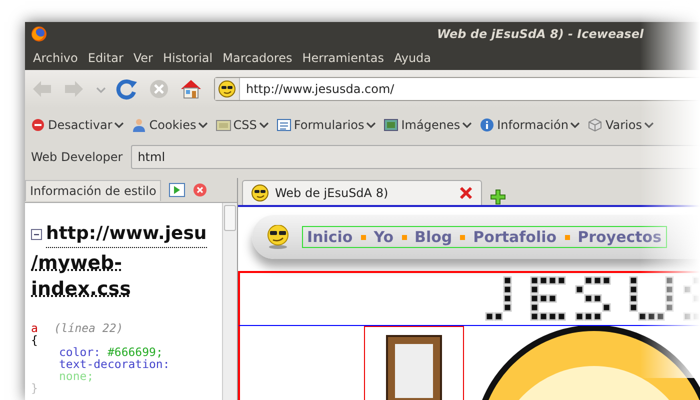 The width and height of the screenshot is (700, 400). What do you see at coordinates (187, 58) in the screenshot?
I see `menu-item: Historial` at bounding box center [187, 58].